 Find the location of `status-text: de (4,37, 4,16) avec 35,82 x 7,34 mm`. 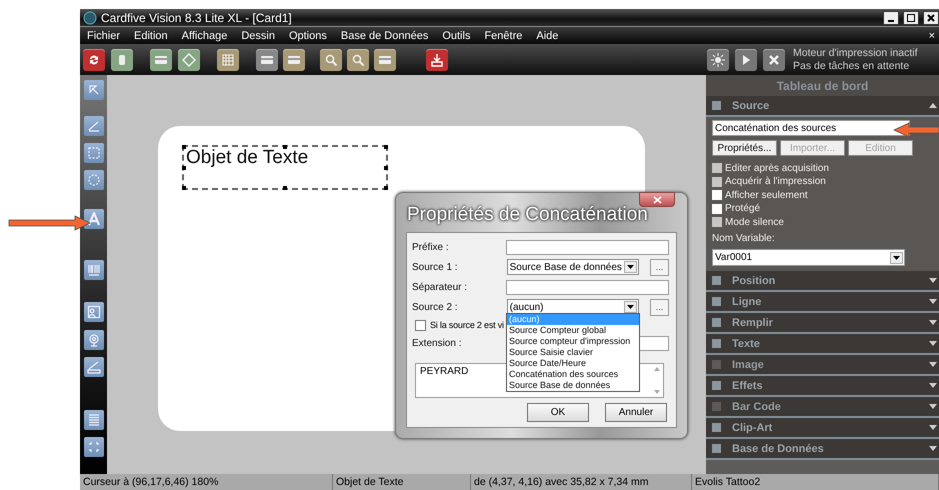

status-text: de (4,37, 4,16) avec 35,82 x 7,34 mm is located at coordinates (581, 482).